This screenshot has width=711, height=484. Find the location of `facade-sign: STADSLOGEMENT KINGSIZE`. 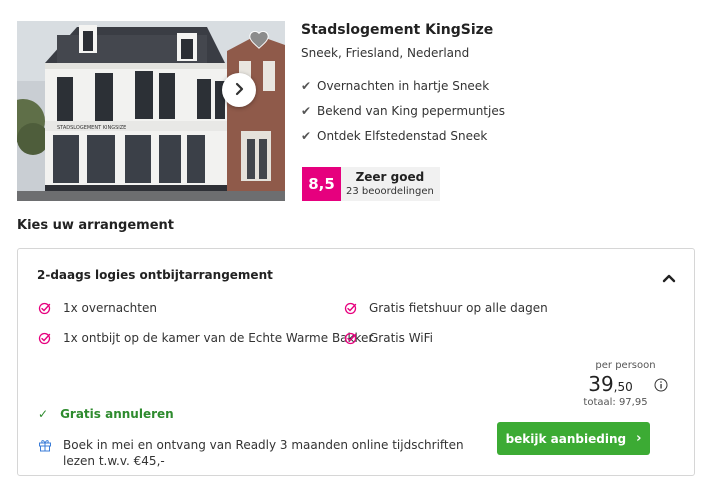

facade-sign: STADSLOGEMENT KINGSIZE is located at coordinates (91, 128).